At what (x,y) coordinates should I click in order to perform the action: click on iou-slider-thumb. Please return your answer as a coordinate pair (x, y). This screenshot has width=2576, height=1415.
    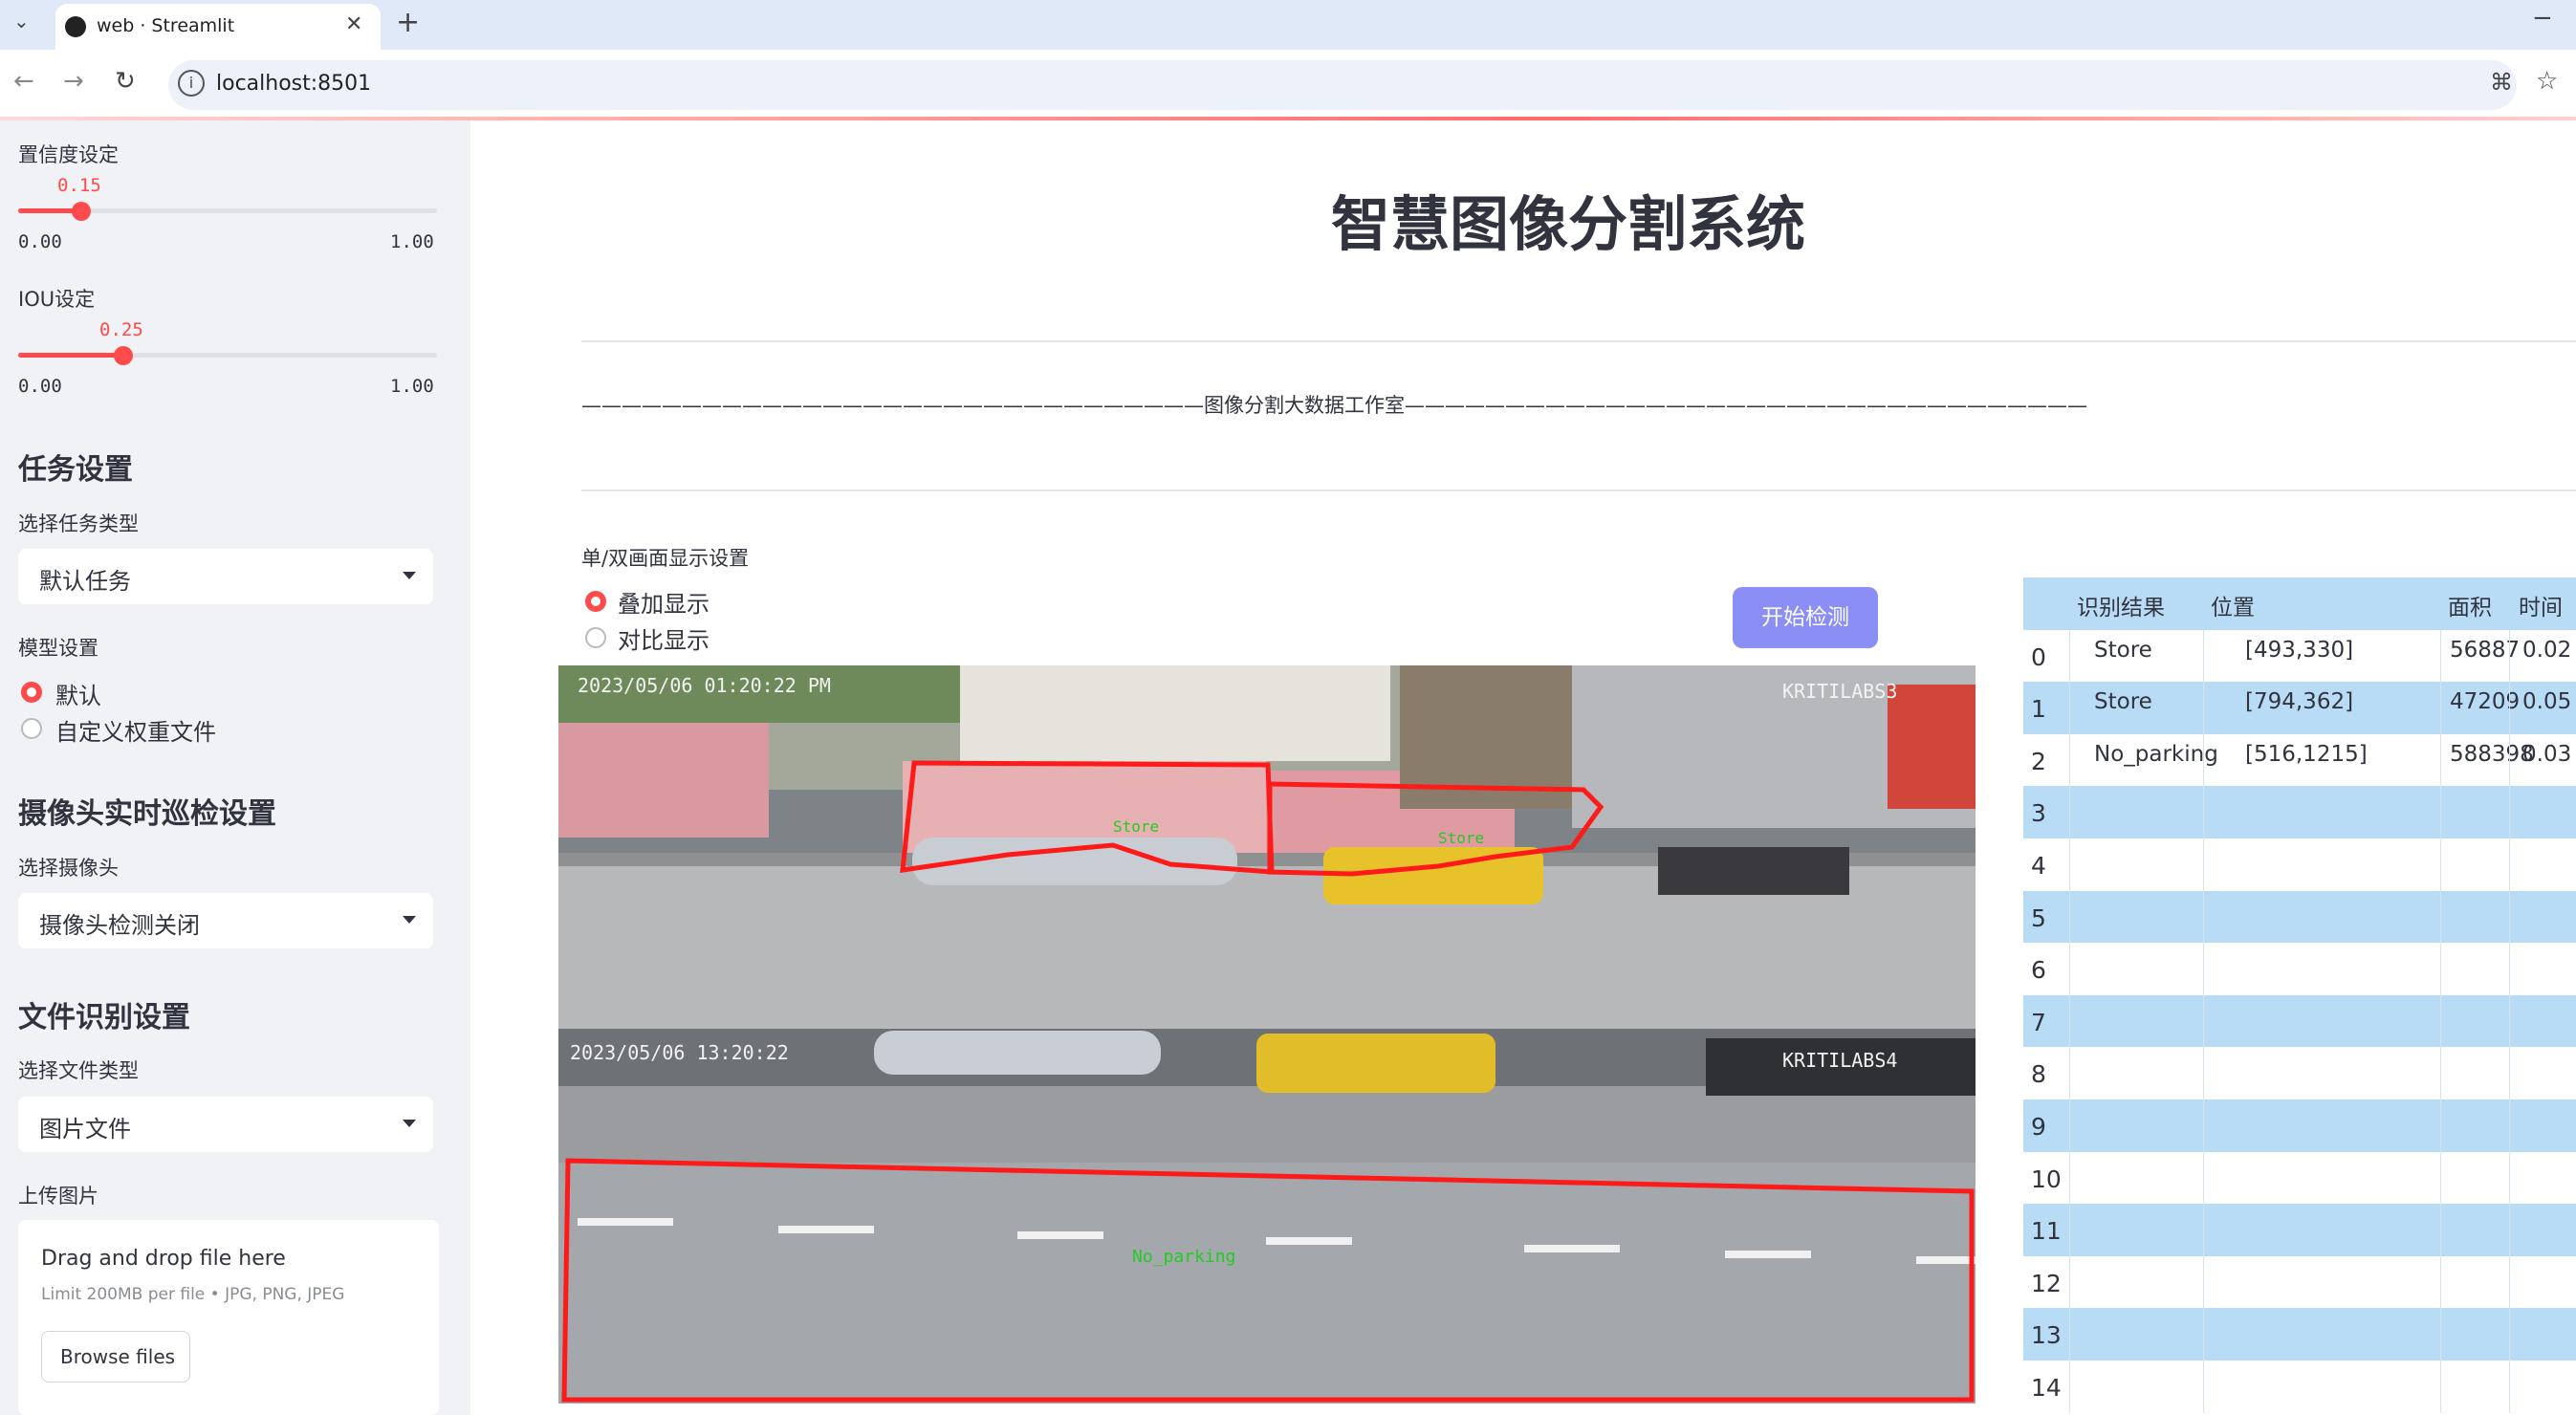
    Looking at the image, I should click on (123, 356).